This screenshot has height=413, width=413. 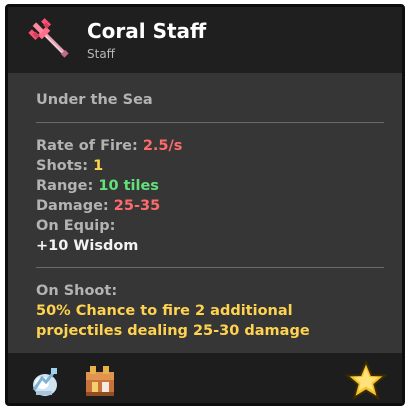 I want to click on range-row: Range: 10 tiles, so click(x=97, y=186).